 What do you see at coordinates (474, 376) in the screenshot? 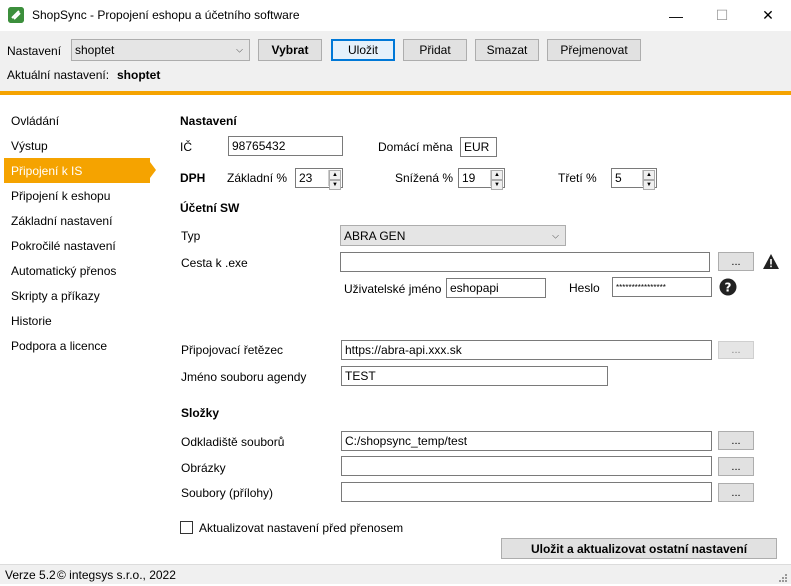
I see `agenda-file-input: TEST` at bounding box center [474, 376].